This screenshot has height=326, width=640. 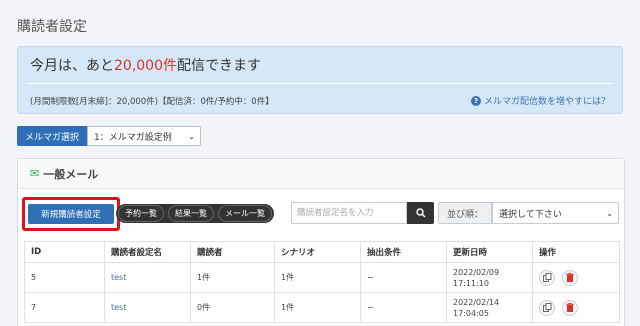 I want to click on search-input, so click(x=349, y=213).